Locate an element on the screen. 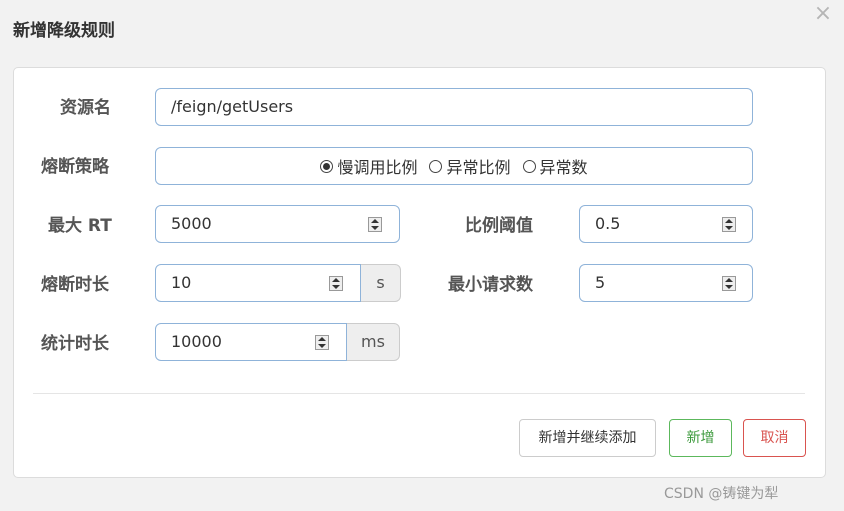 The height and width of the screenshot is (511, 844). radio-error-ratio: 异常比例 is located at coordinates (470, 166).